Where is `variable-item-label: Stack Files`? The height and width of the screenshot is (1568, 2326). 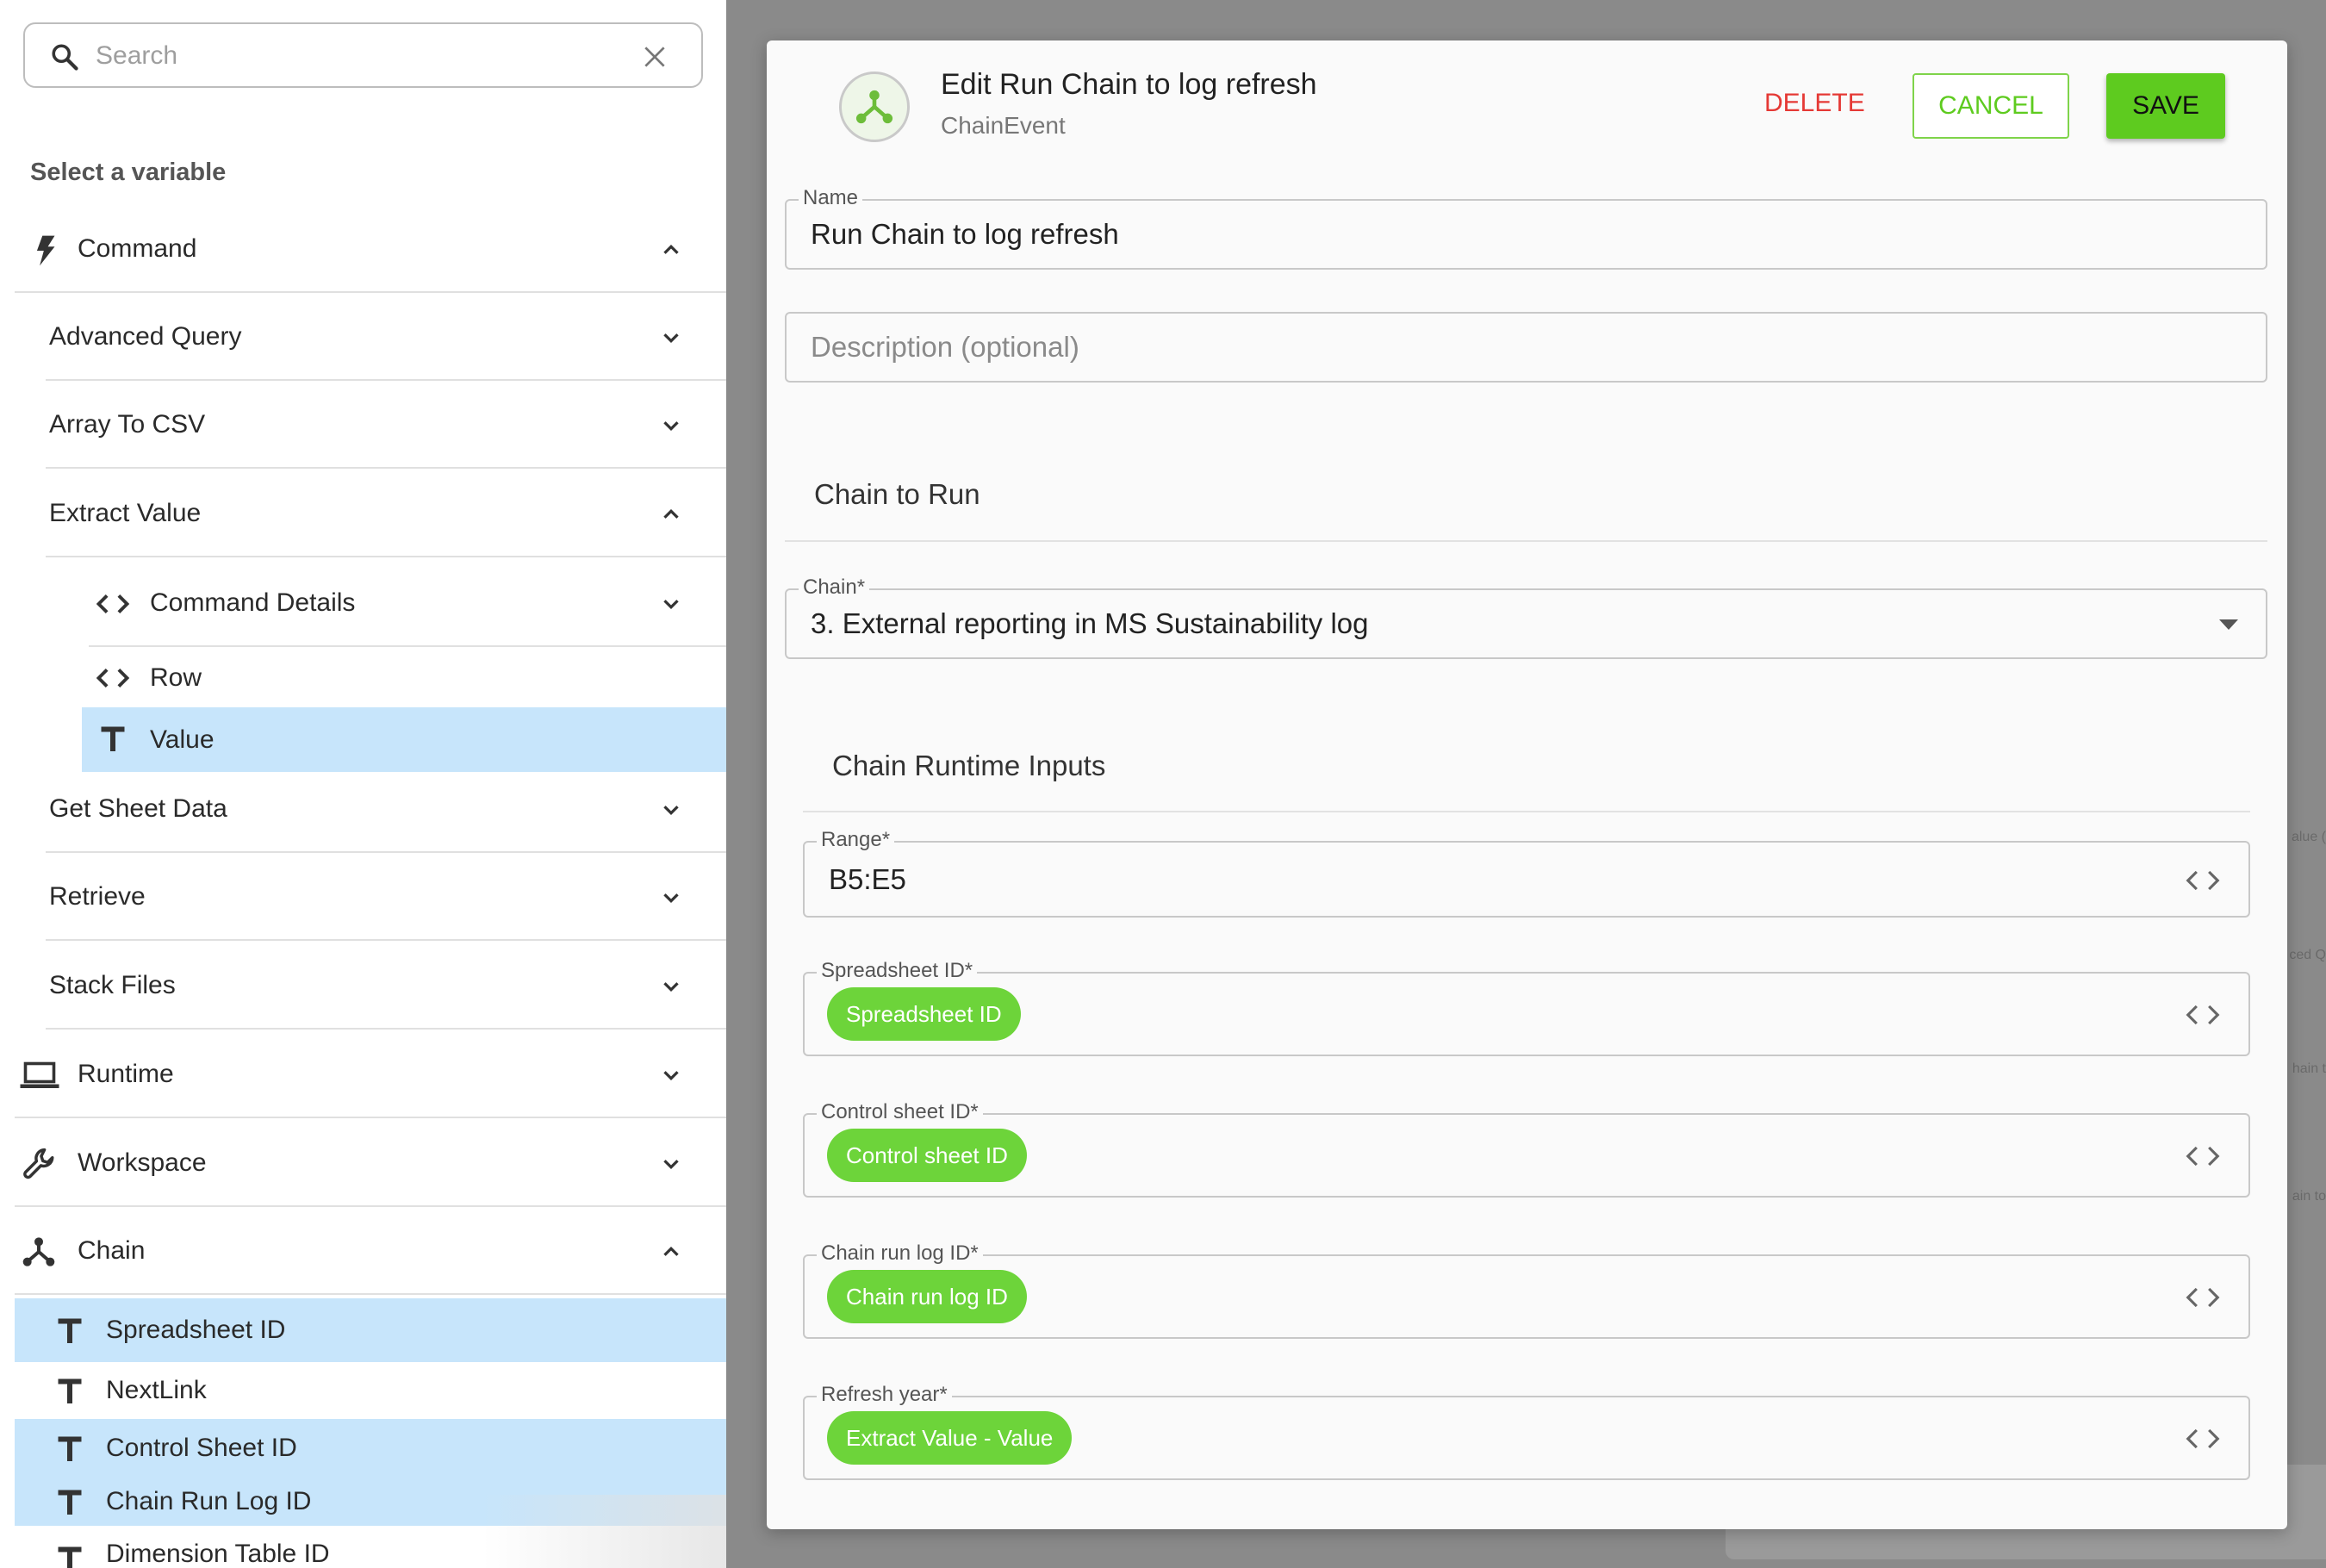 variable-item-label: Stack Files is located at coordinates (112, 985).